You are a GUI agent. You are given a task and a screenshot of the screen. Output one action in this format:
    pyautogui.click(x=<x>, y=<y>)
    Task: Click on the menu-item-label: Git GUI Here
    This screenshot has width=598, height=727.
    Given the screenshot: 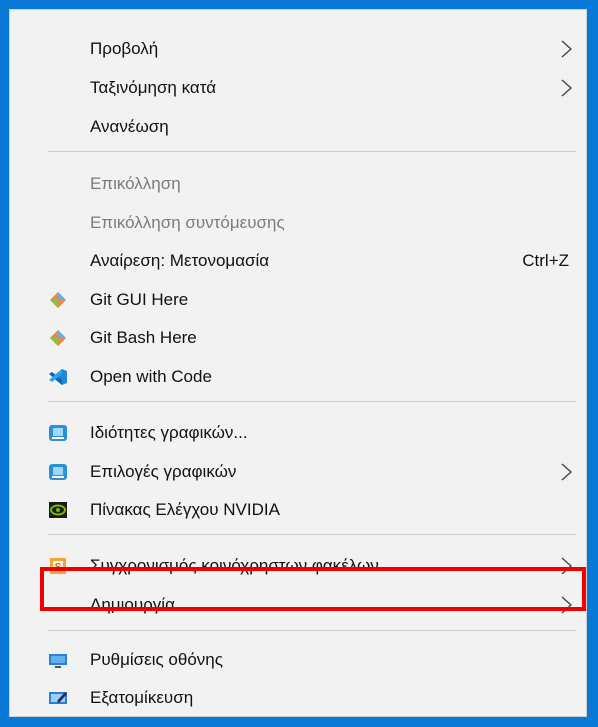 What is the action you would take?
    pyautogui.click(x=139, y=299)
    